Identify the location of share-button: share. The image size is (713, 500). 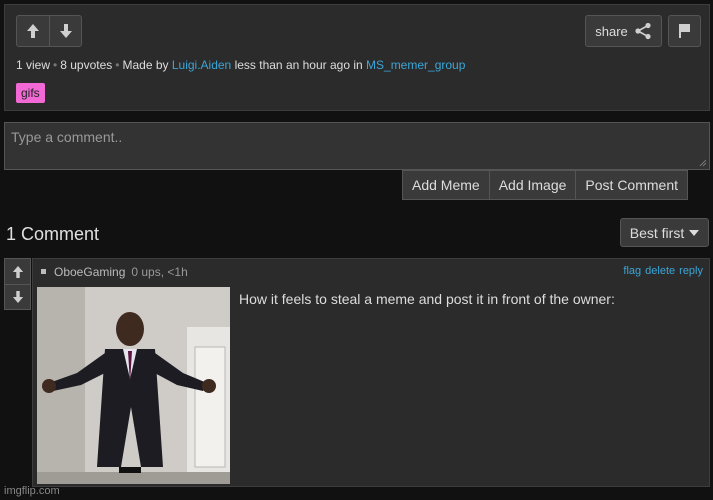
(623, 31).